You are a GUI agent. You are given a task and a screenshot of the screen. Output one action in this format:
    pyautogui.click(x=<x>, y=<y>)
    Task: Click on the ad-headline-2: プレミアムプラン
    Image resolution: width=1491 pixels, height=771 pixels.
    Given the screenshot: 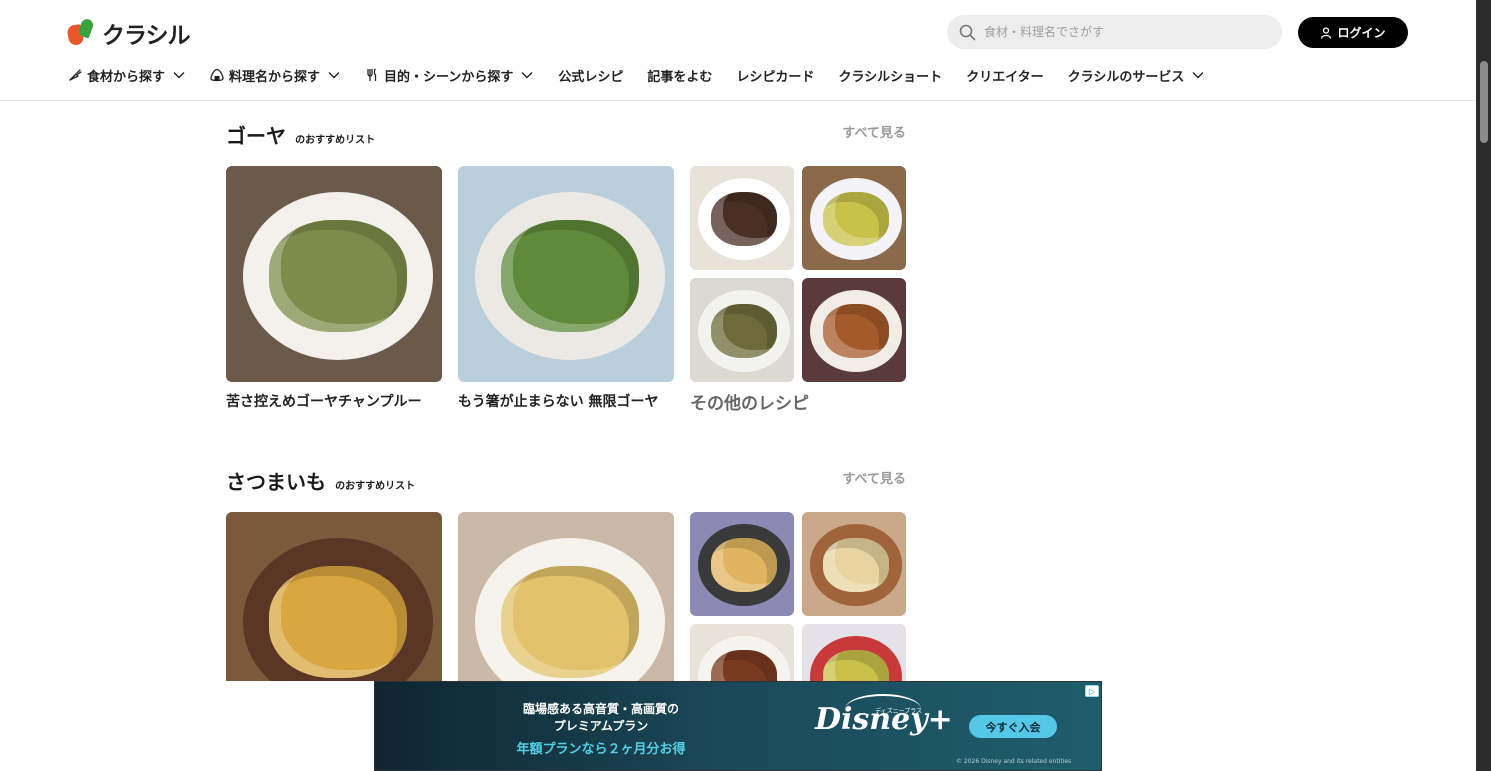 What is the action you would take?
    pyautogui.click(x=601, y=726)
    